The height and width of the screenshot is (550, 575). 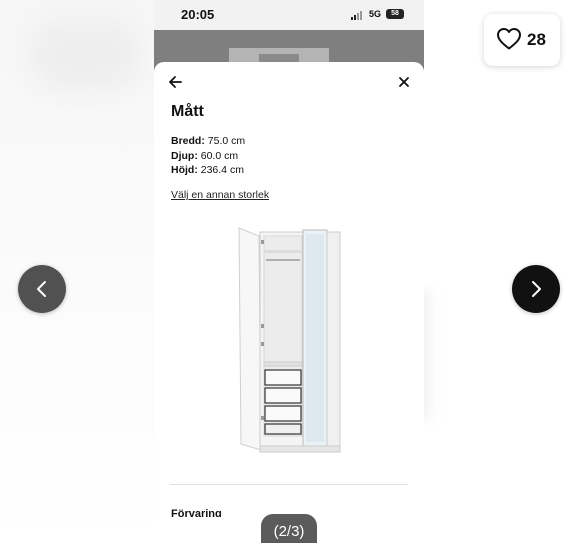 What do you see at coordinates (226, 141) in the screenshot?
I see `dimension-value: 75.0 cm` at bounding box center [226, 141].